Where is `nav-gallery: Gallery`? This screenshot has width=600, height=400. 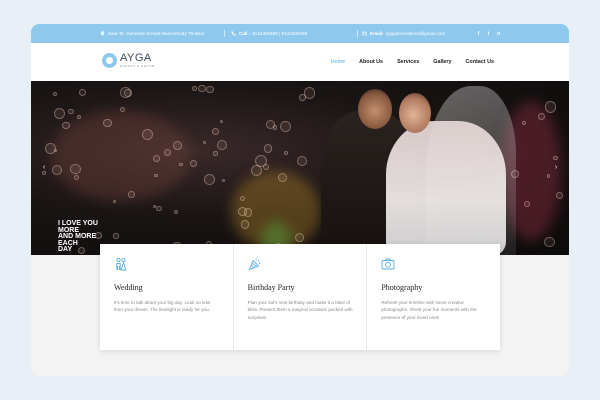 nav-gallery: Gallery is located at coordinates (442, 62).